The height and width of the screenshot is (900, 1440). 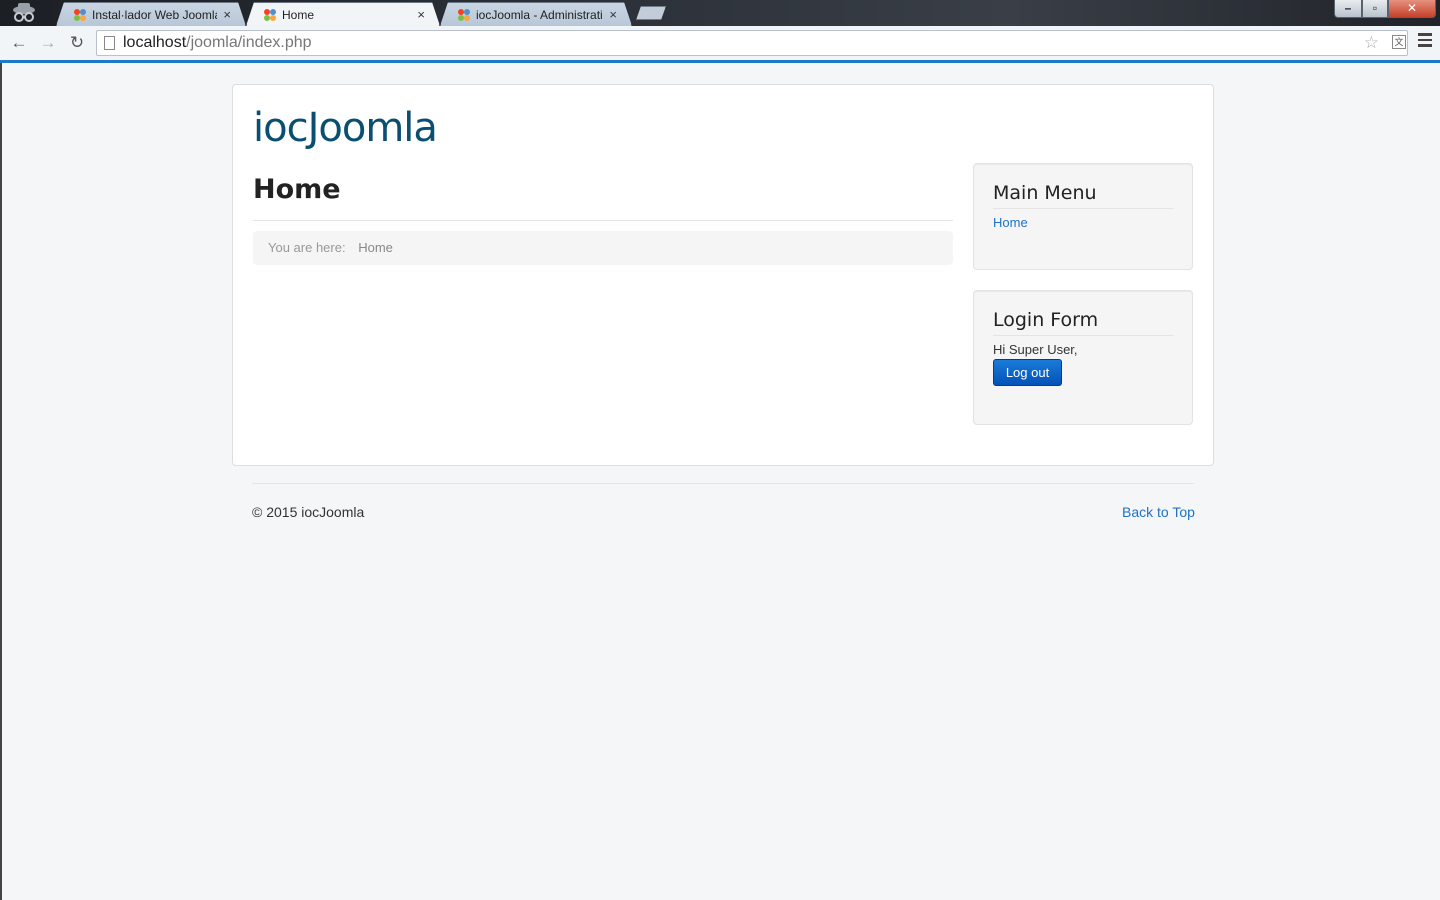 What do you see at coordinates (1046, 320) in the screenshot?
I see `module-title: Login Form` at bounding box center [1046, 320].